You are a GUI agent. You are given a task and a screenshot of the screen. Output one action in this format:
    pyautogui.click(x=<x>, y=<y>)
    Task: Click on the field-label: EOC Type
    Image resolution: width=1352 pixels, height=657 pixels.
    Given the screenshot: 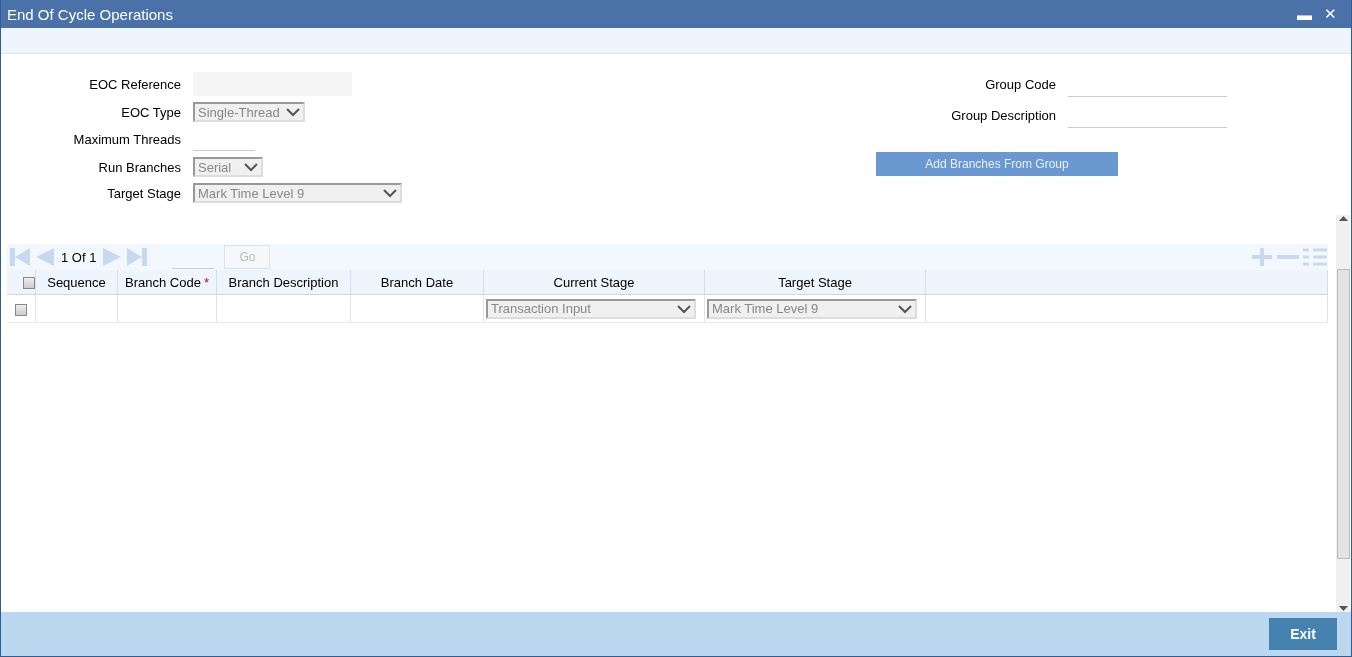 What is the action you would take?
    pyautogui.click(x=150, y=112)
    